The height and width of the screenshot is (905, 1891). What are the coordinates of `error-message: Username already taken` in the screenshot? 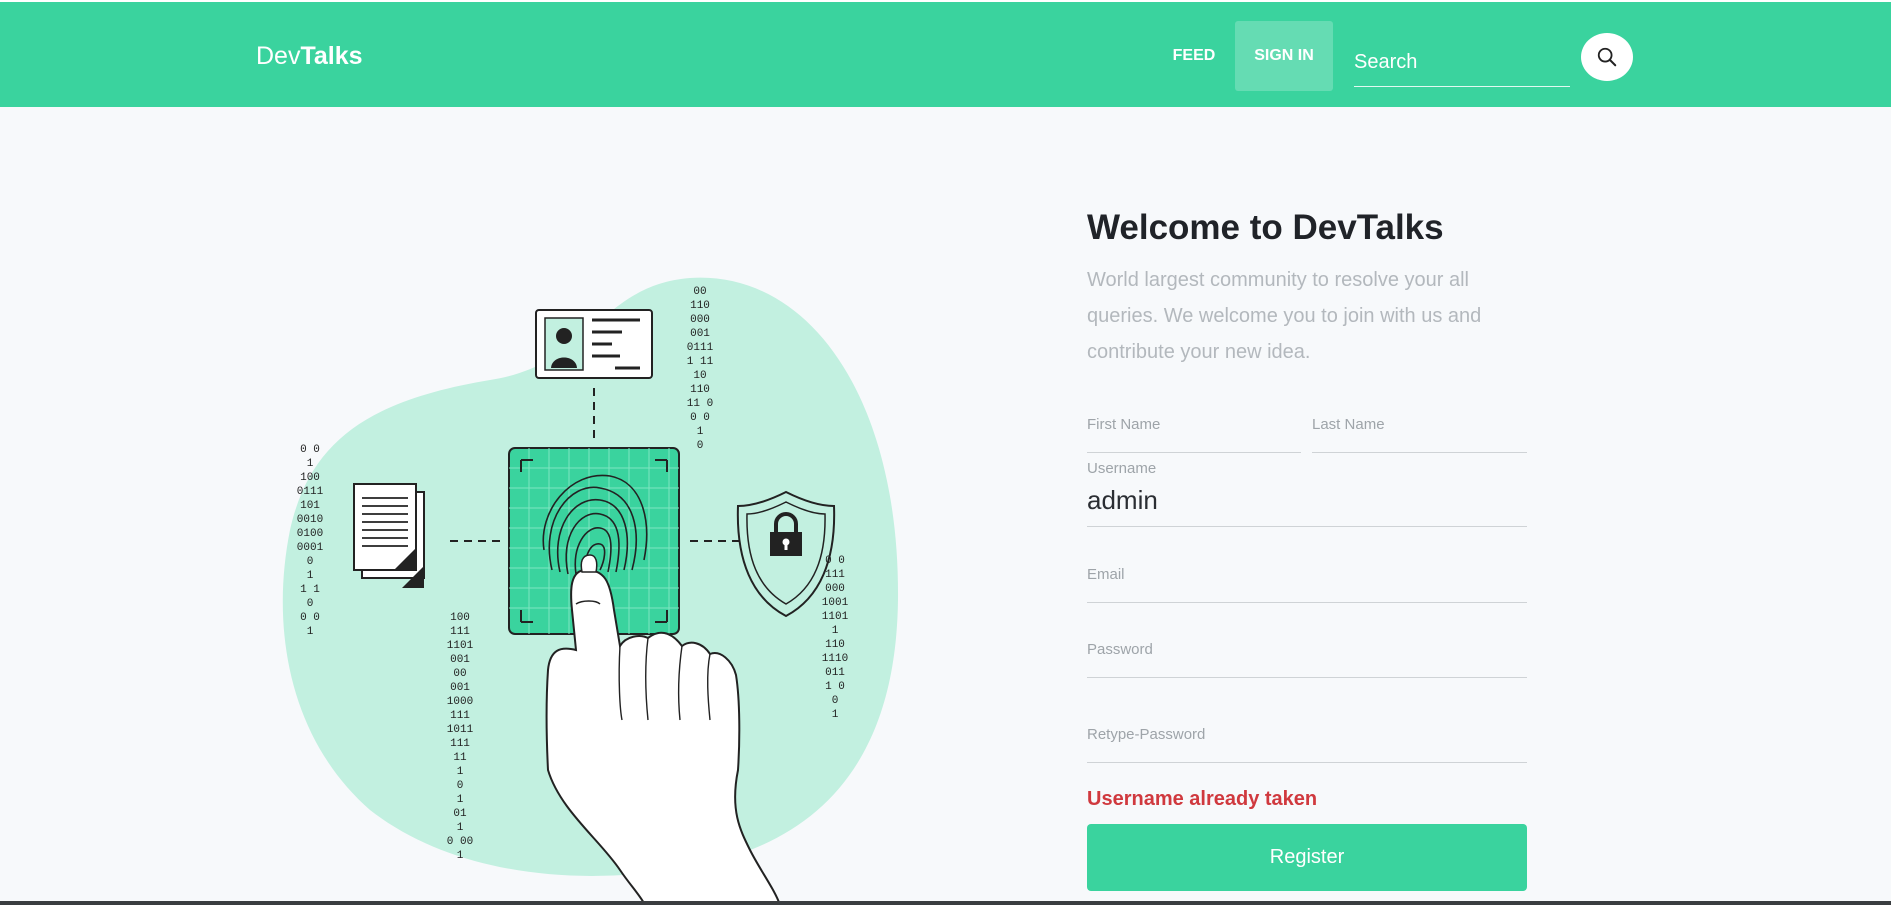 It's located at (1202, 799).